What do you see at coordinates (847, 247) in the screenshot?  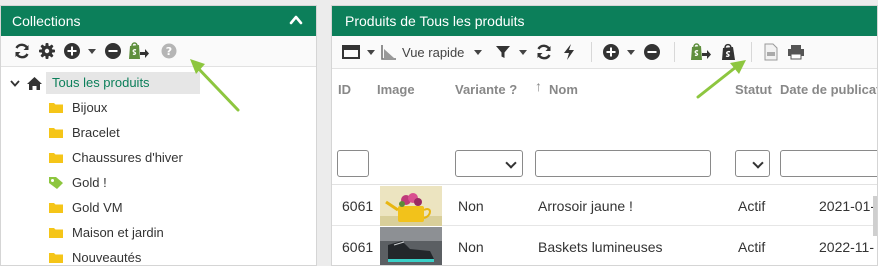 I see `cell-date: 2022-11-` at bounding box center [847, 247].